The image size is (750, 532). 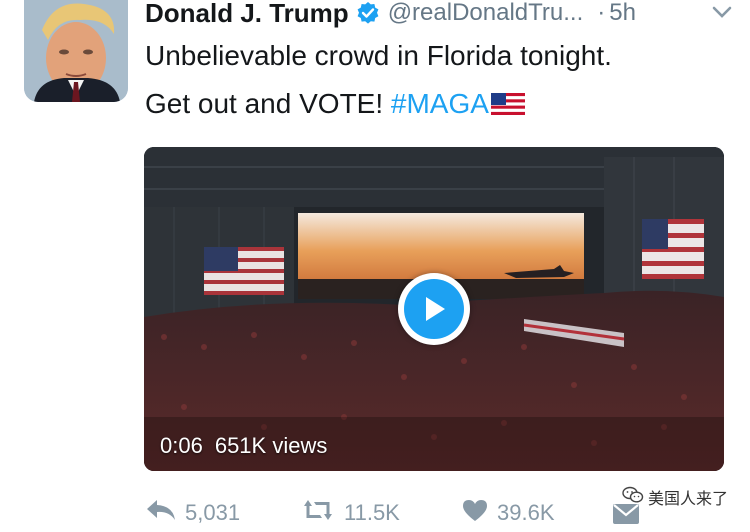 I want to click on us-flag-emoji, so click(x=507, y=98).